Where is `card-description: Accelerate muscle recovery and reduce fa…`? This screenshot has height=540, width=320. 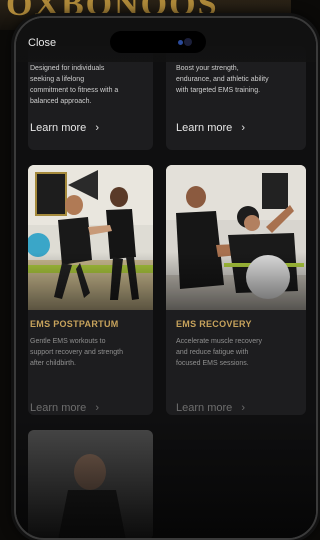 card-description: Accelerate muscle recovery and reduce fa… is located at coordinates (219, 352).